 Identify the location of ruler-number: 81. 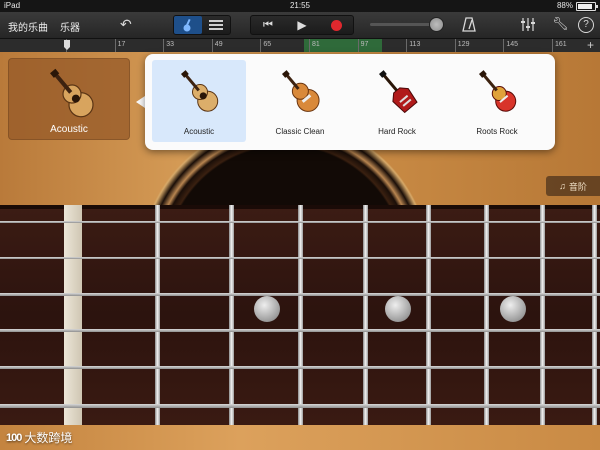
(316, 44).